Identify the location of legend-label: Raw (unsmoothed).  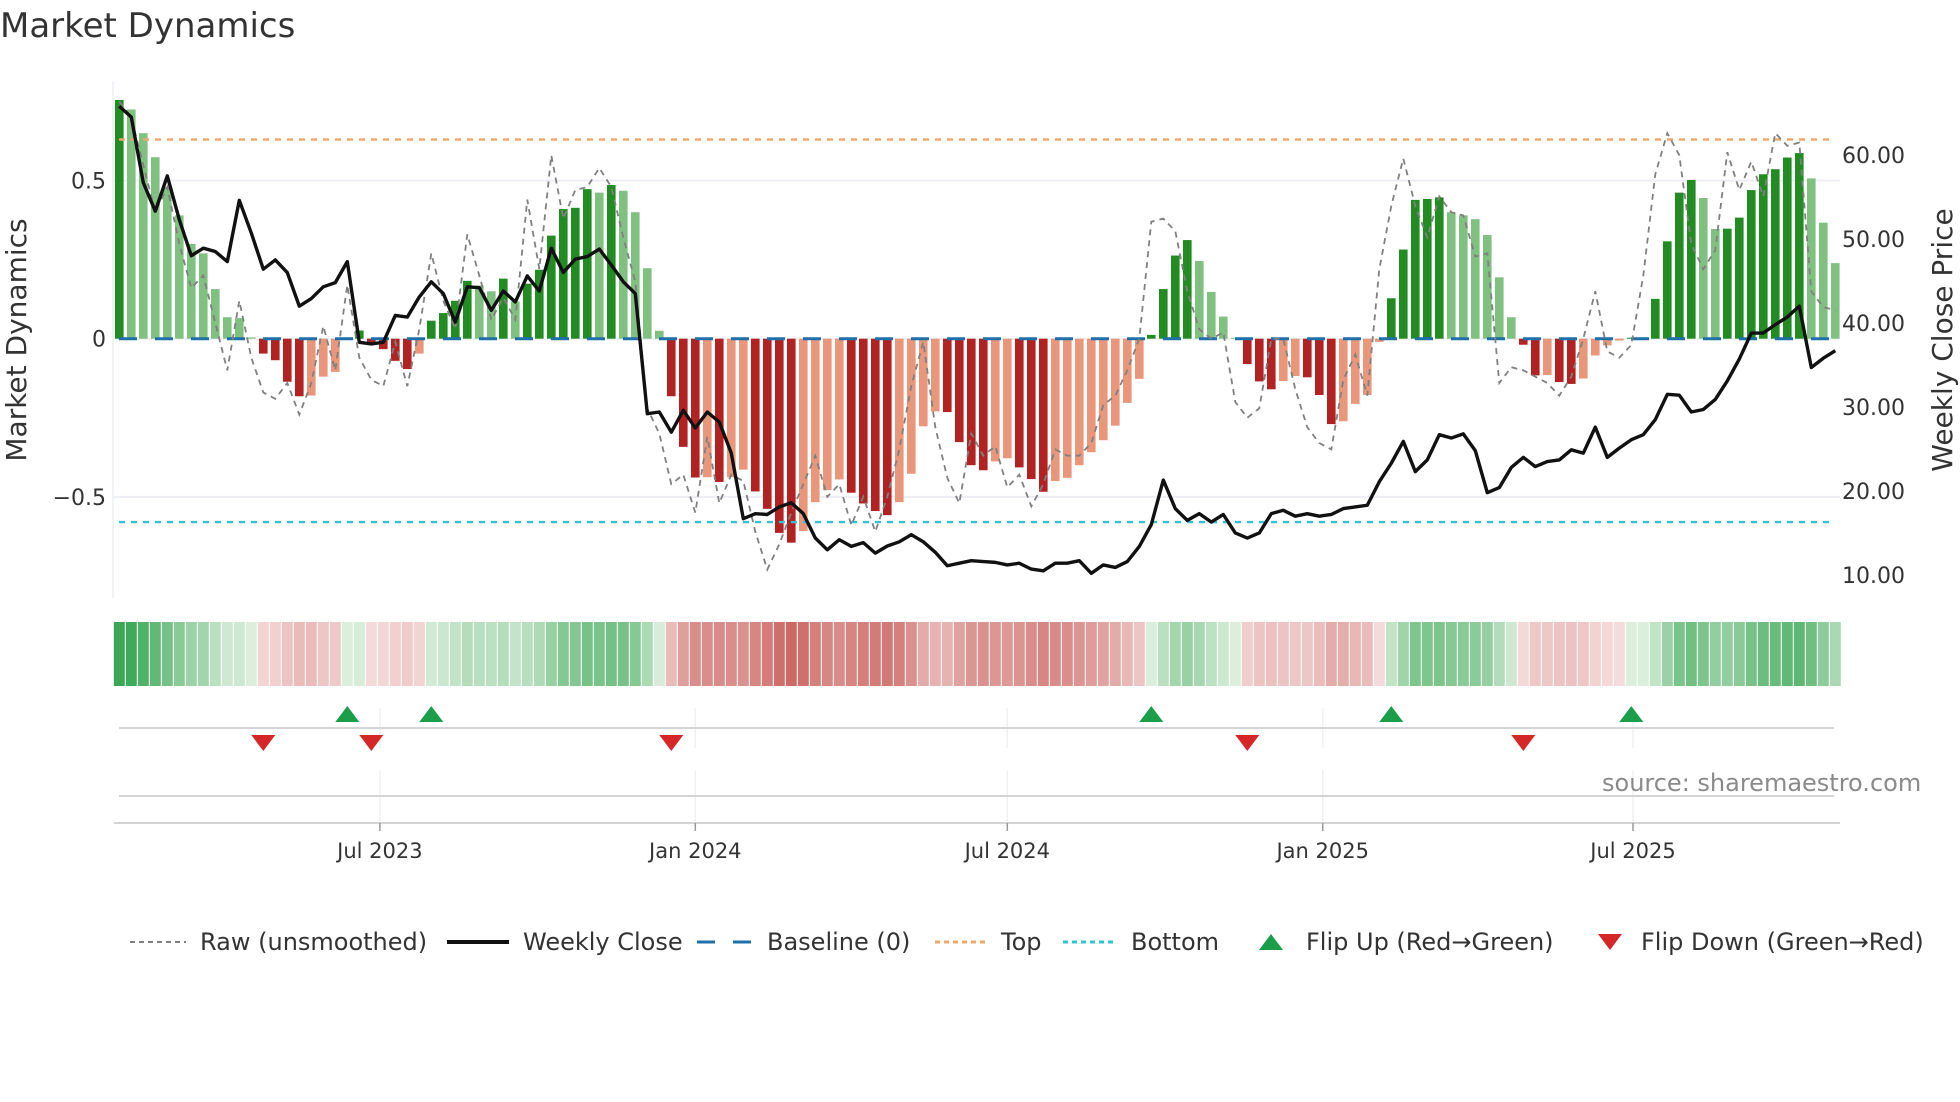
(314, 942).